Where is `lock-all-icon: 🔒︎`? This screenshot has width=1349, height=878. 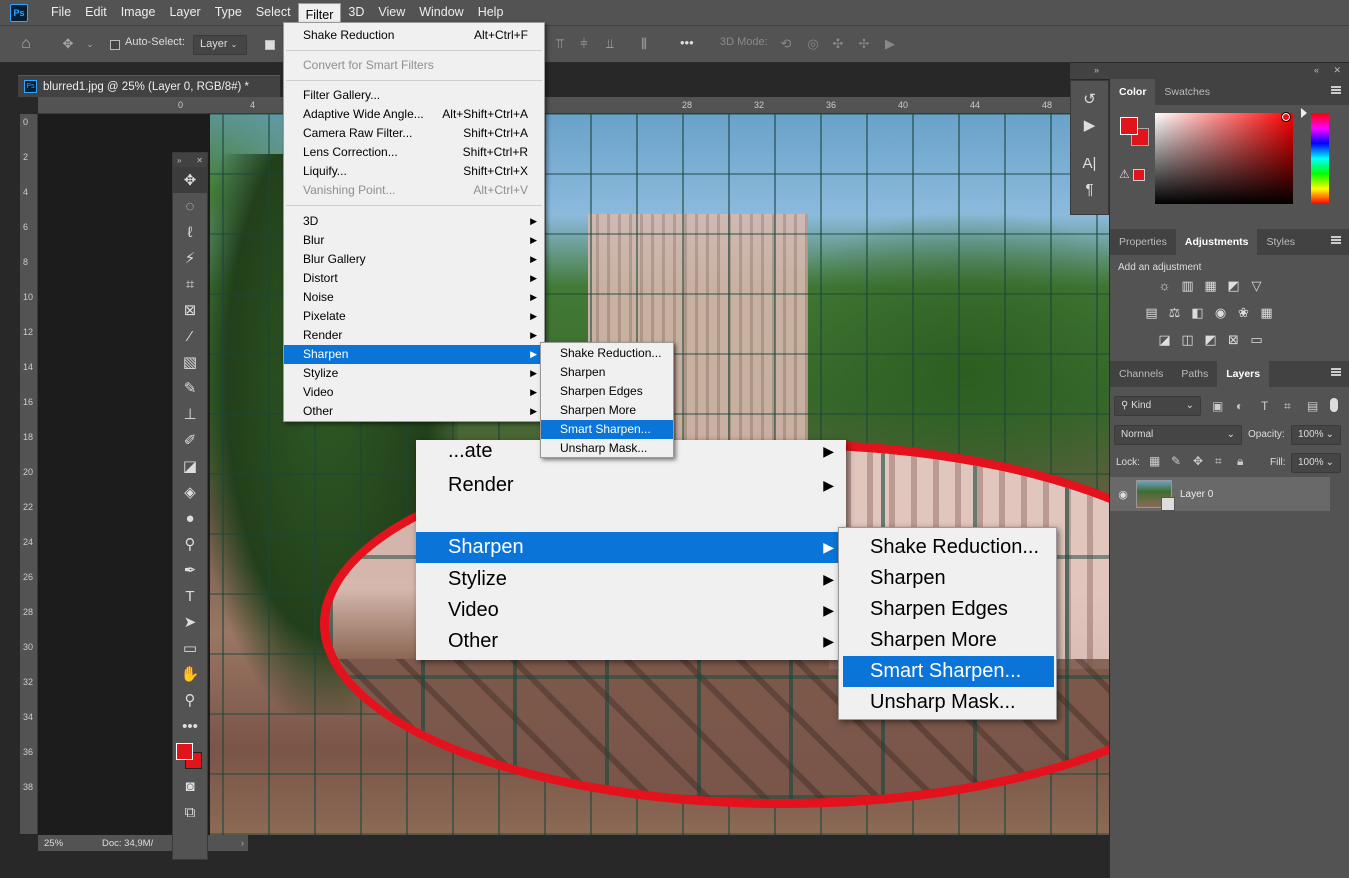 lock-all-icon: 🔒︎ is located at coordinates (1240, 461).